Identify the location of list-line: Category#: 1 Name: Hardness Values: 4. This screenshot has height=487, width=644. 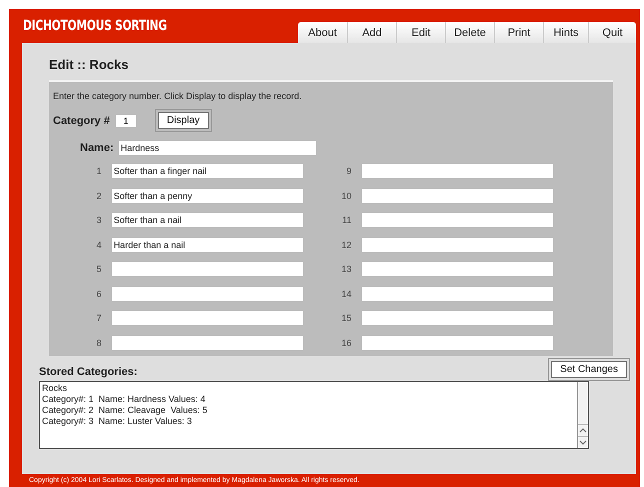
(124, 399).